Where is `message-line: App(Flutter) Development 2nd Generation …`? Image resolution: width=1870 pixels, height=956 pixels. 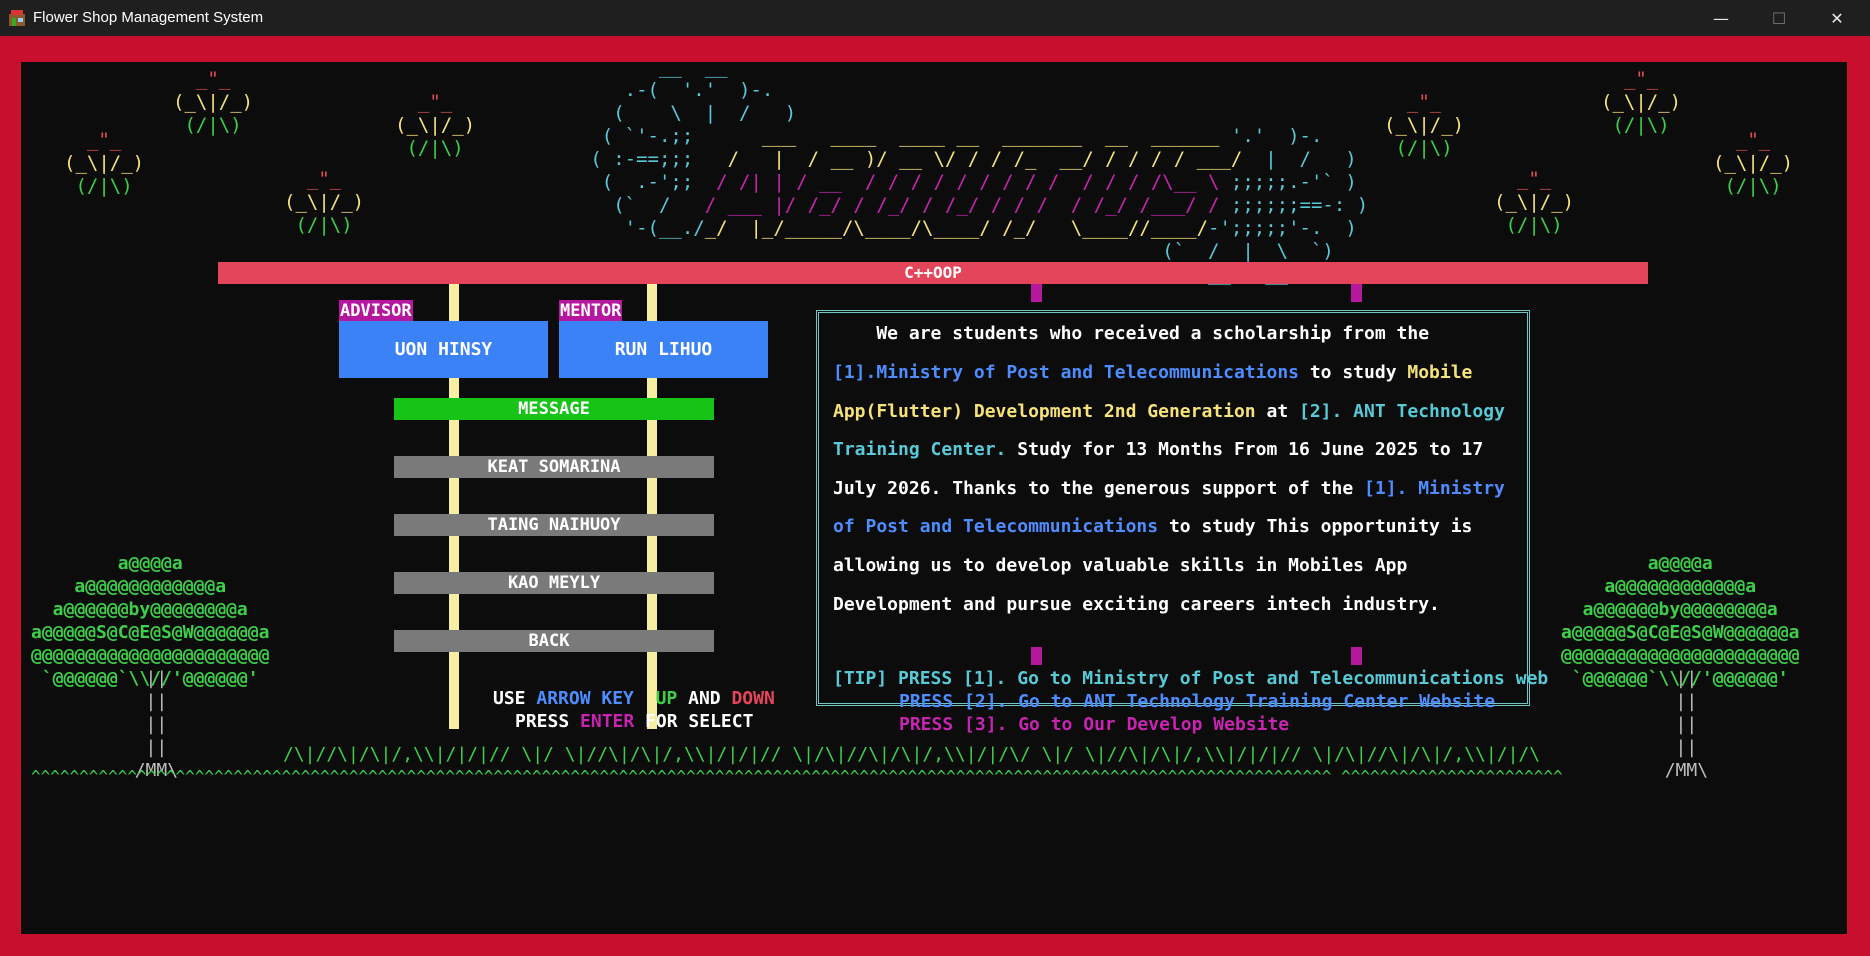 message-line: App(Flutter) Development 2nd Generation … is located at coordinates (1169, 411).